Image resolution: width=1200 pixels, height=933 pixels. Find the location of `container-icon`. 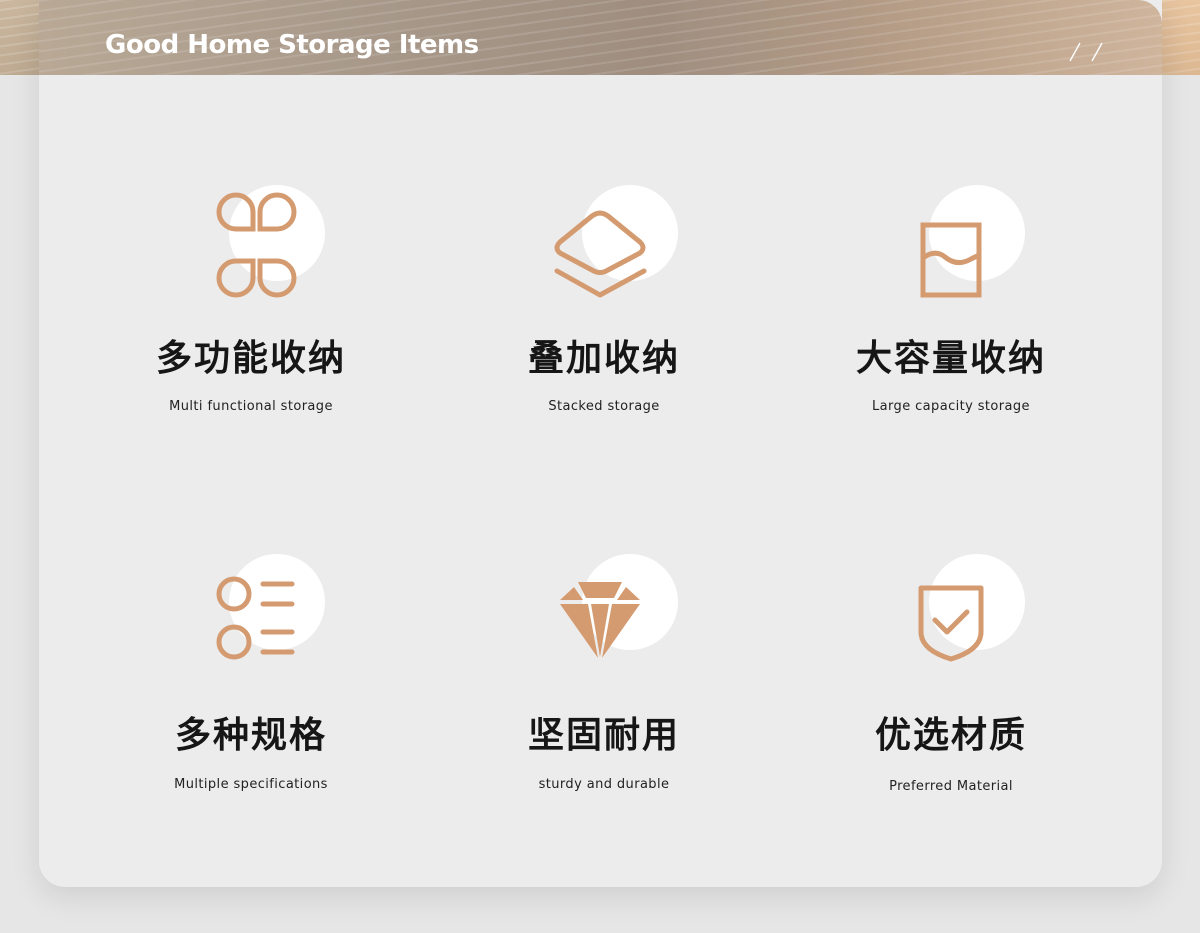

container-icon is located at coordinates (951, 260).